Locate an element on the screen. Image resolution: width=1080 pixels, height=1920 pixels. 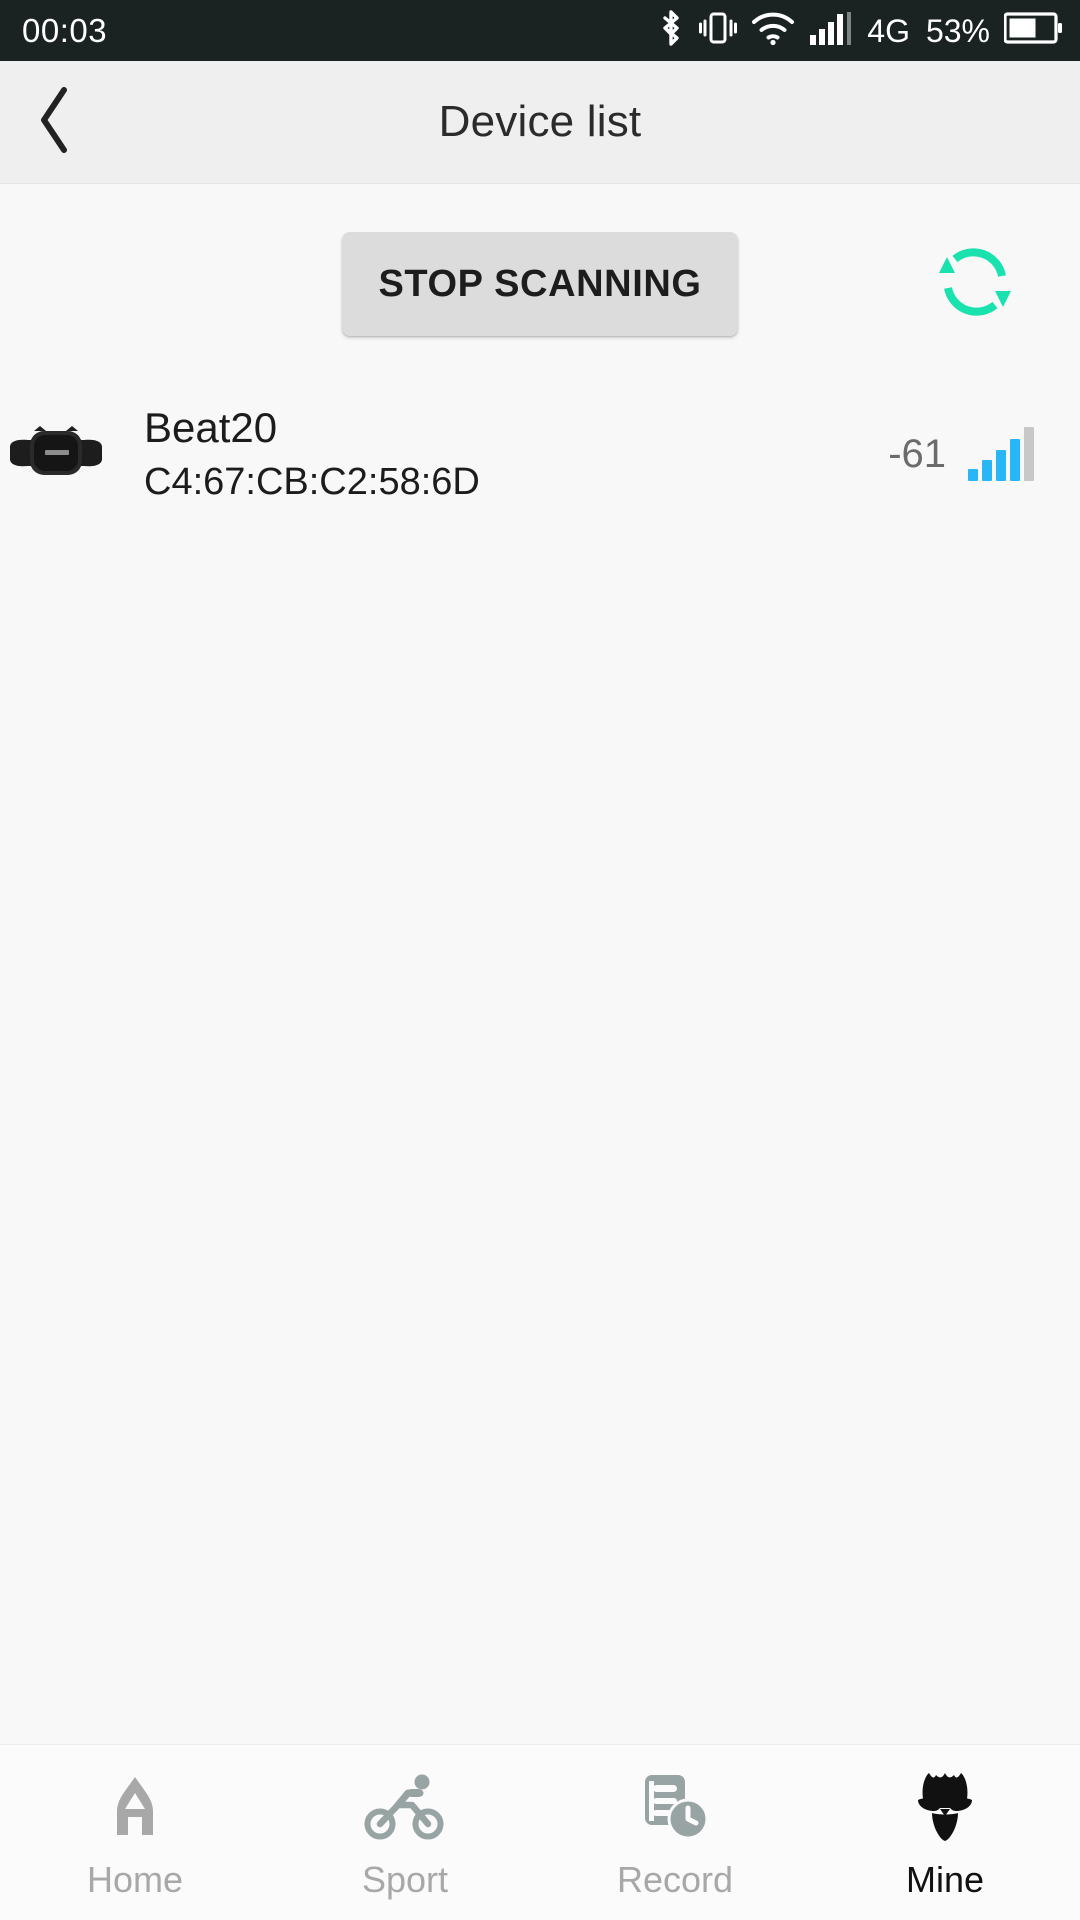
cyclist-icon is located at coordinates (405, 1807).